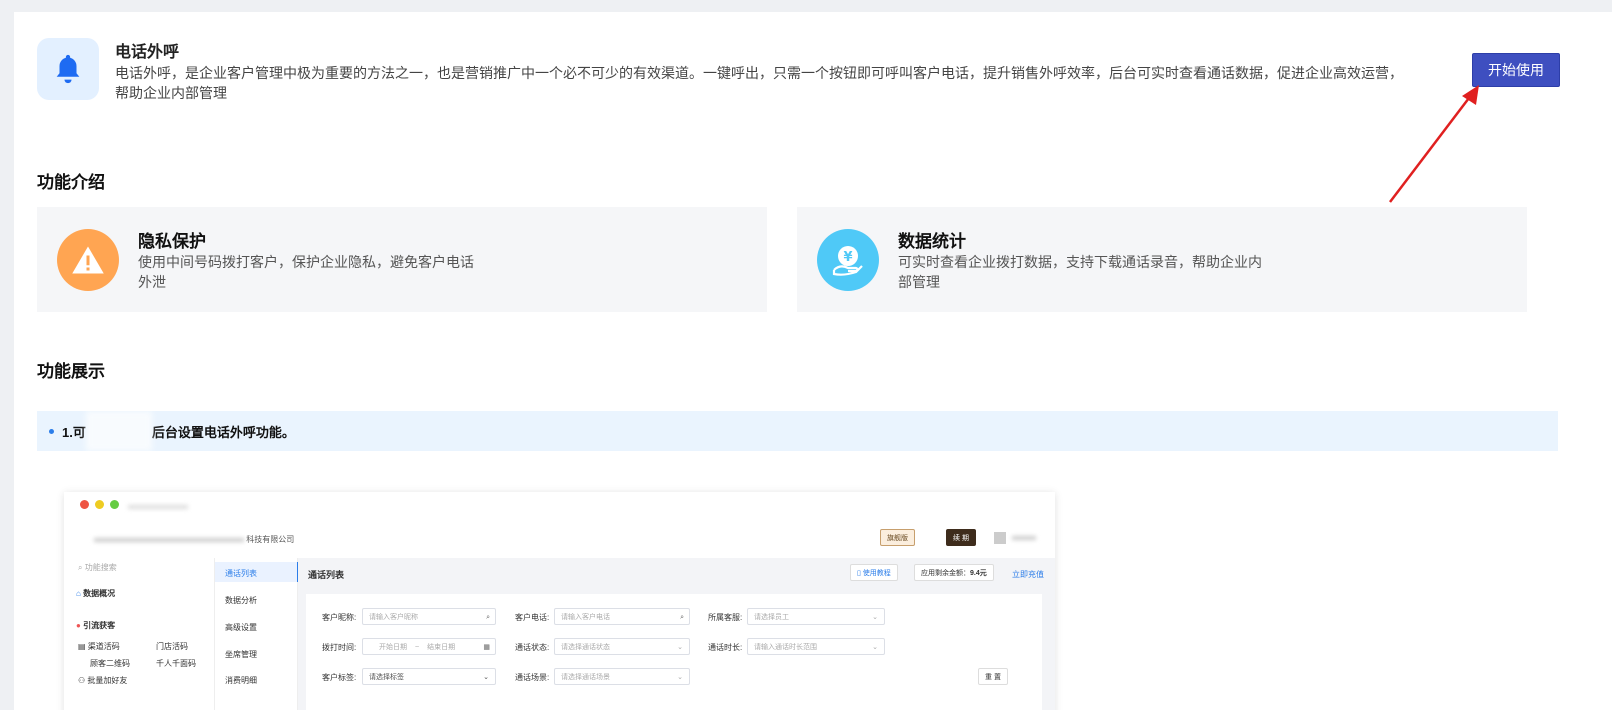 This screenshot has width=1612, height=710. What do you see at coordinates (993, 676) in the screenshot?
I see `reset-button: 重 置` at bounding box center [993, 676].